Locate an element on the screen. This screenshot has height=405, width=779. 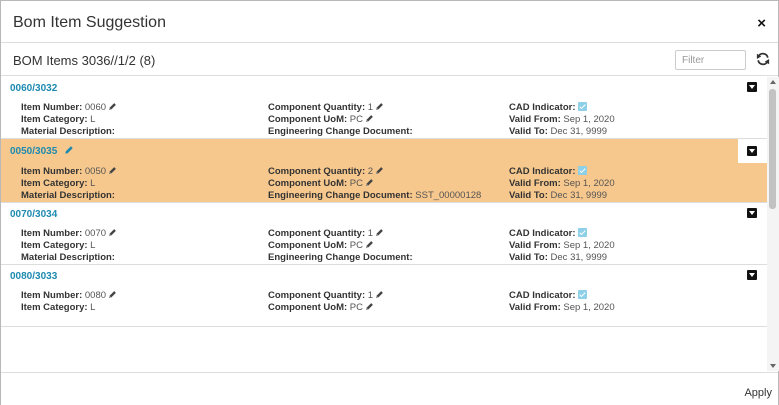
refresh-icon is located at coordinates (763, 59).